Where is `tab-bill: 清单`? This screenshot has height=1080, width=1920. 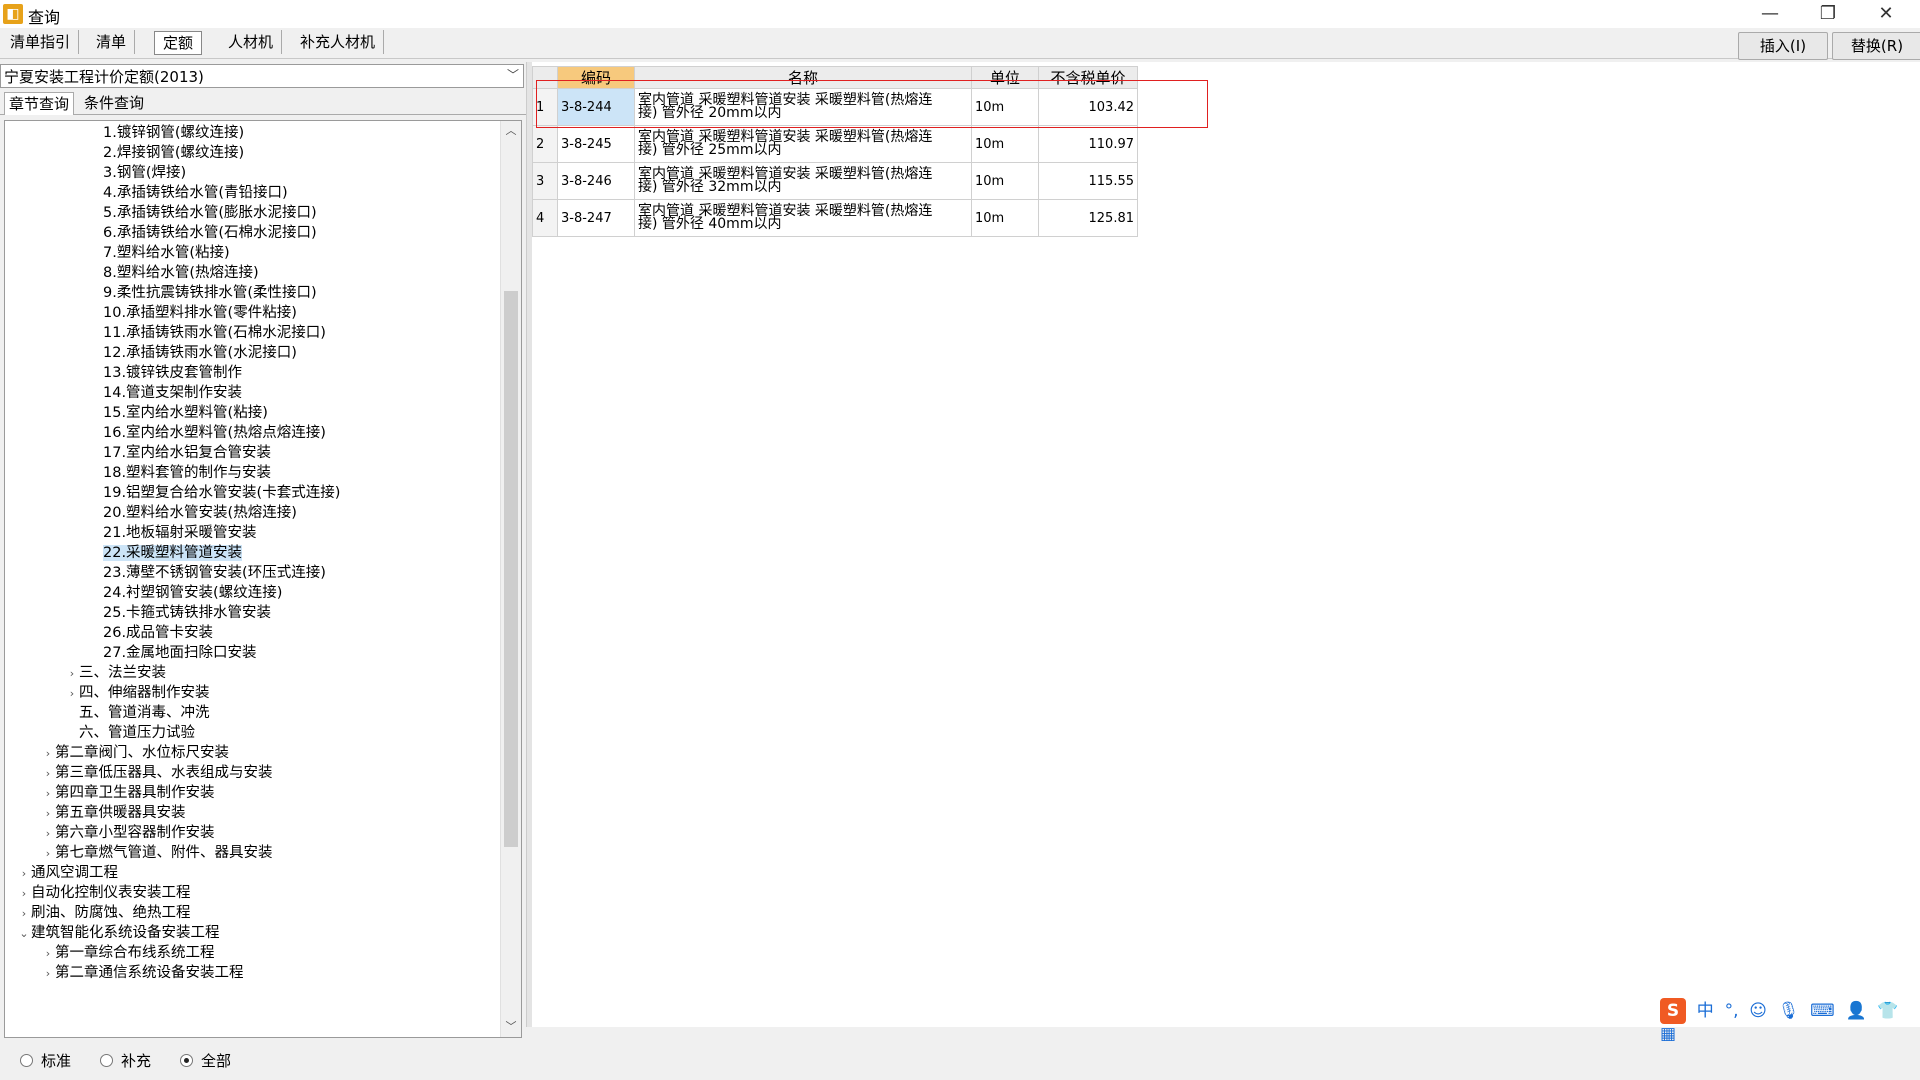
tab-bill: 清单 is located at coordinates (112, 42).